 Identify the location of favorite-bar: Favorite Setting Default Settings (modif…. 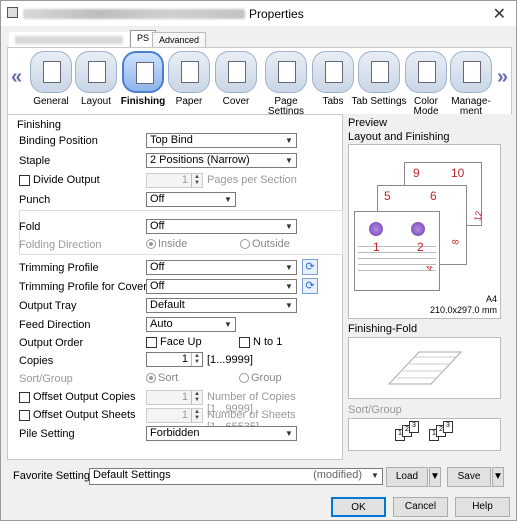
(259, 477).